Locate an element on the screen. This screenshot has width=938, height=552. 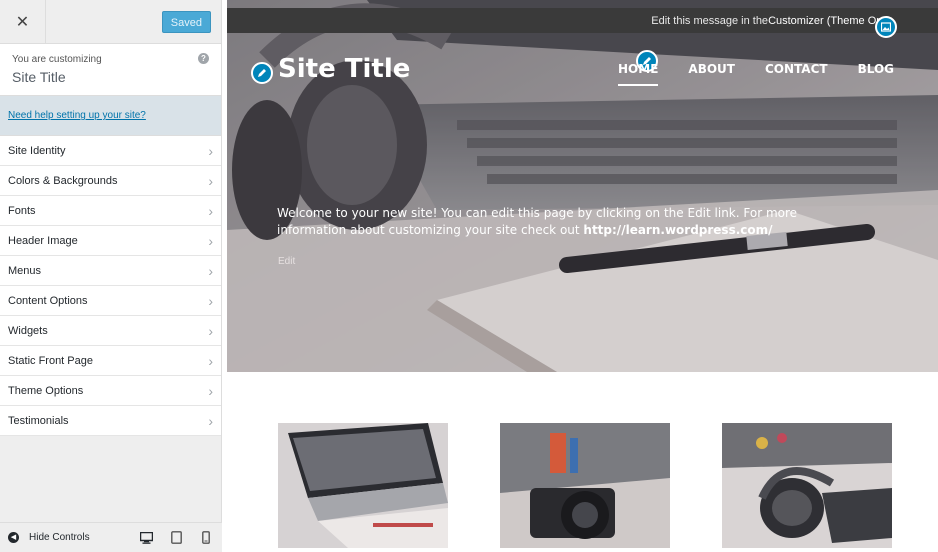
panel-theme-options: Theme Options › is located at coordinates (110, 391).